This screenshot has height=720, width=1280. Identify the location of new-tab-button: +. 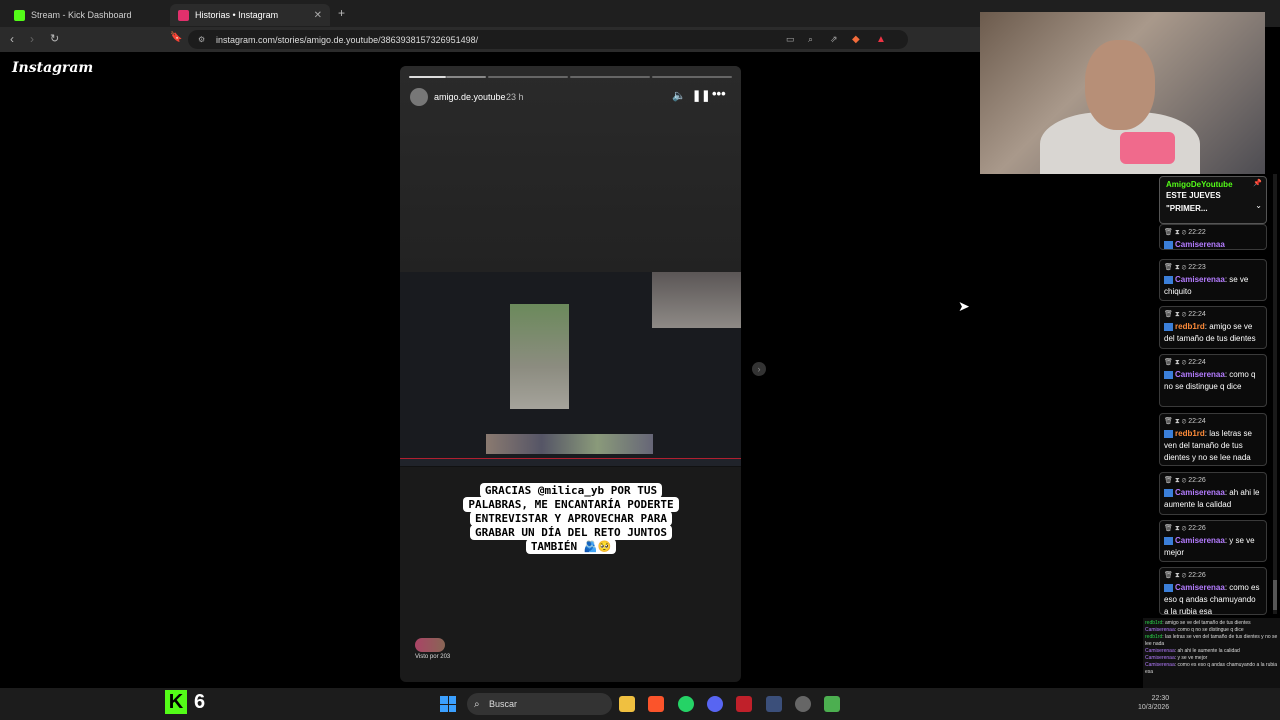
(341, 13).